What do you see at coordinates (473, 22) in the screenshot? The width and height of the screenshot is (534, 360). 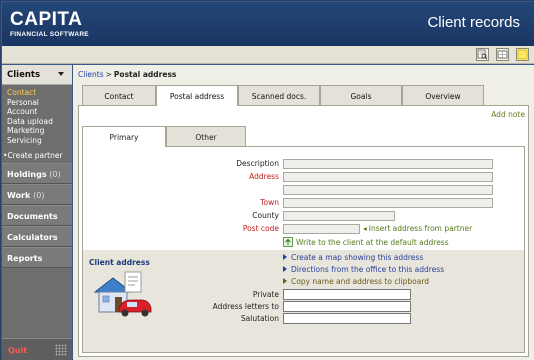 I see `app-title: Client records` at bounding box center [473, 22].